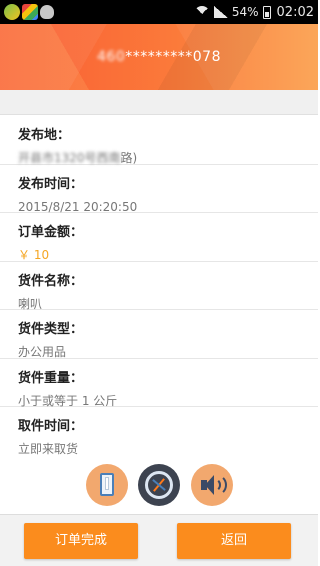 This screenshot has width=320, height=566. What do you see at coordinates (159, 540) in the screenshot?
I see `bottom-action-bar: 订单完成 返回` at bounding box center [159, 540].